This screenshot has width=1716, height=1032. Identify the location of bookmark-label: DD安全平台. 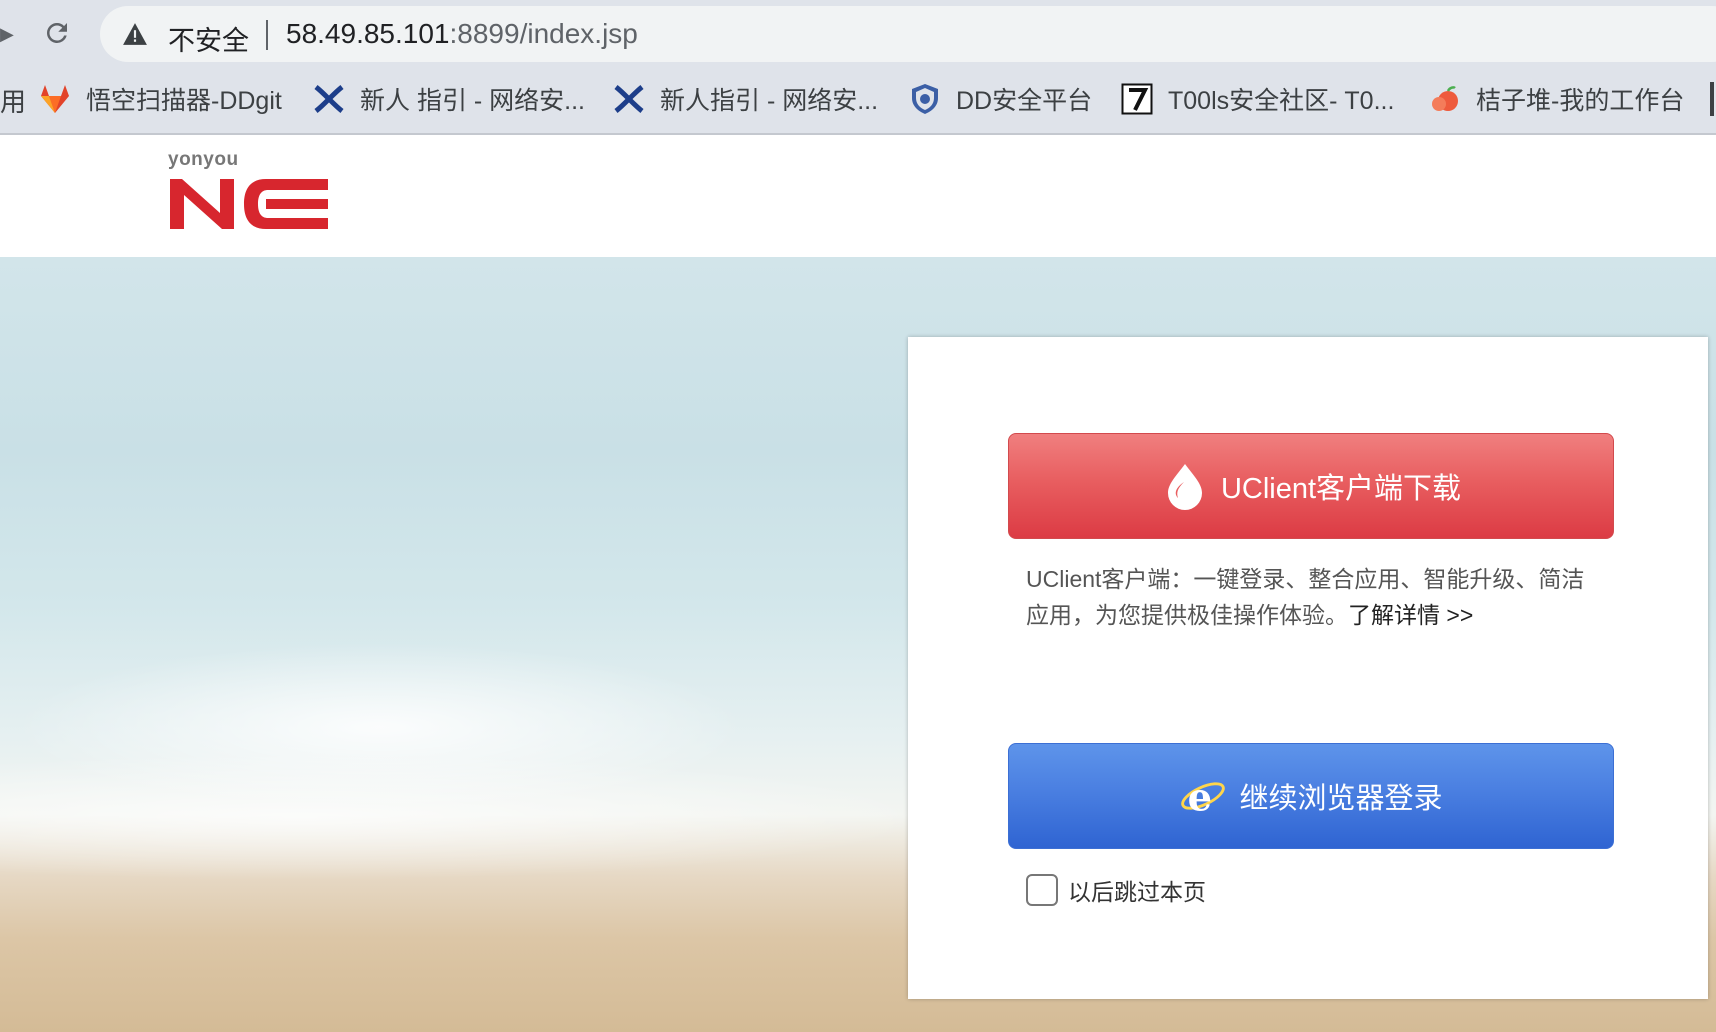
(1024, 101).